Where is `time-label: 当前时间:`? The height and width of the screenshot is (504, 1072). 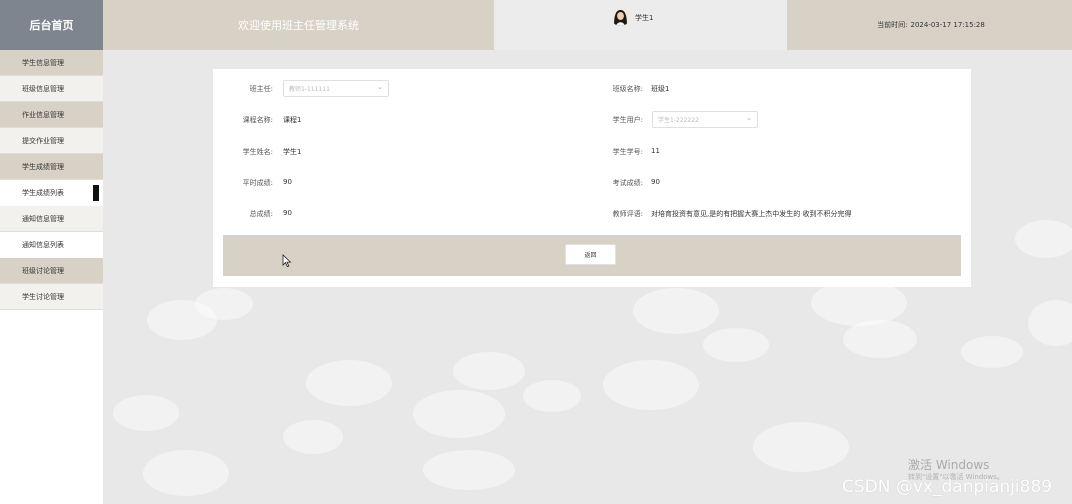 time-label: 当前时间: is located at coordinates (892, 25).